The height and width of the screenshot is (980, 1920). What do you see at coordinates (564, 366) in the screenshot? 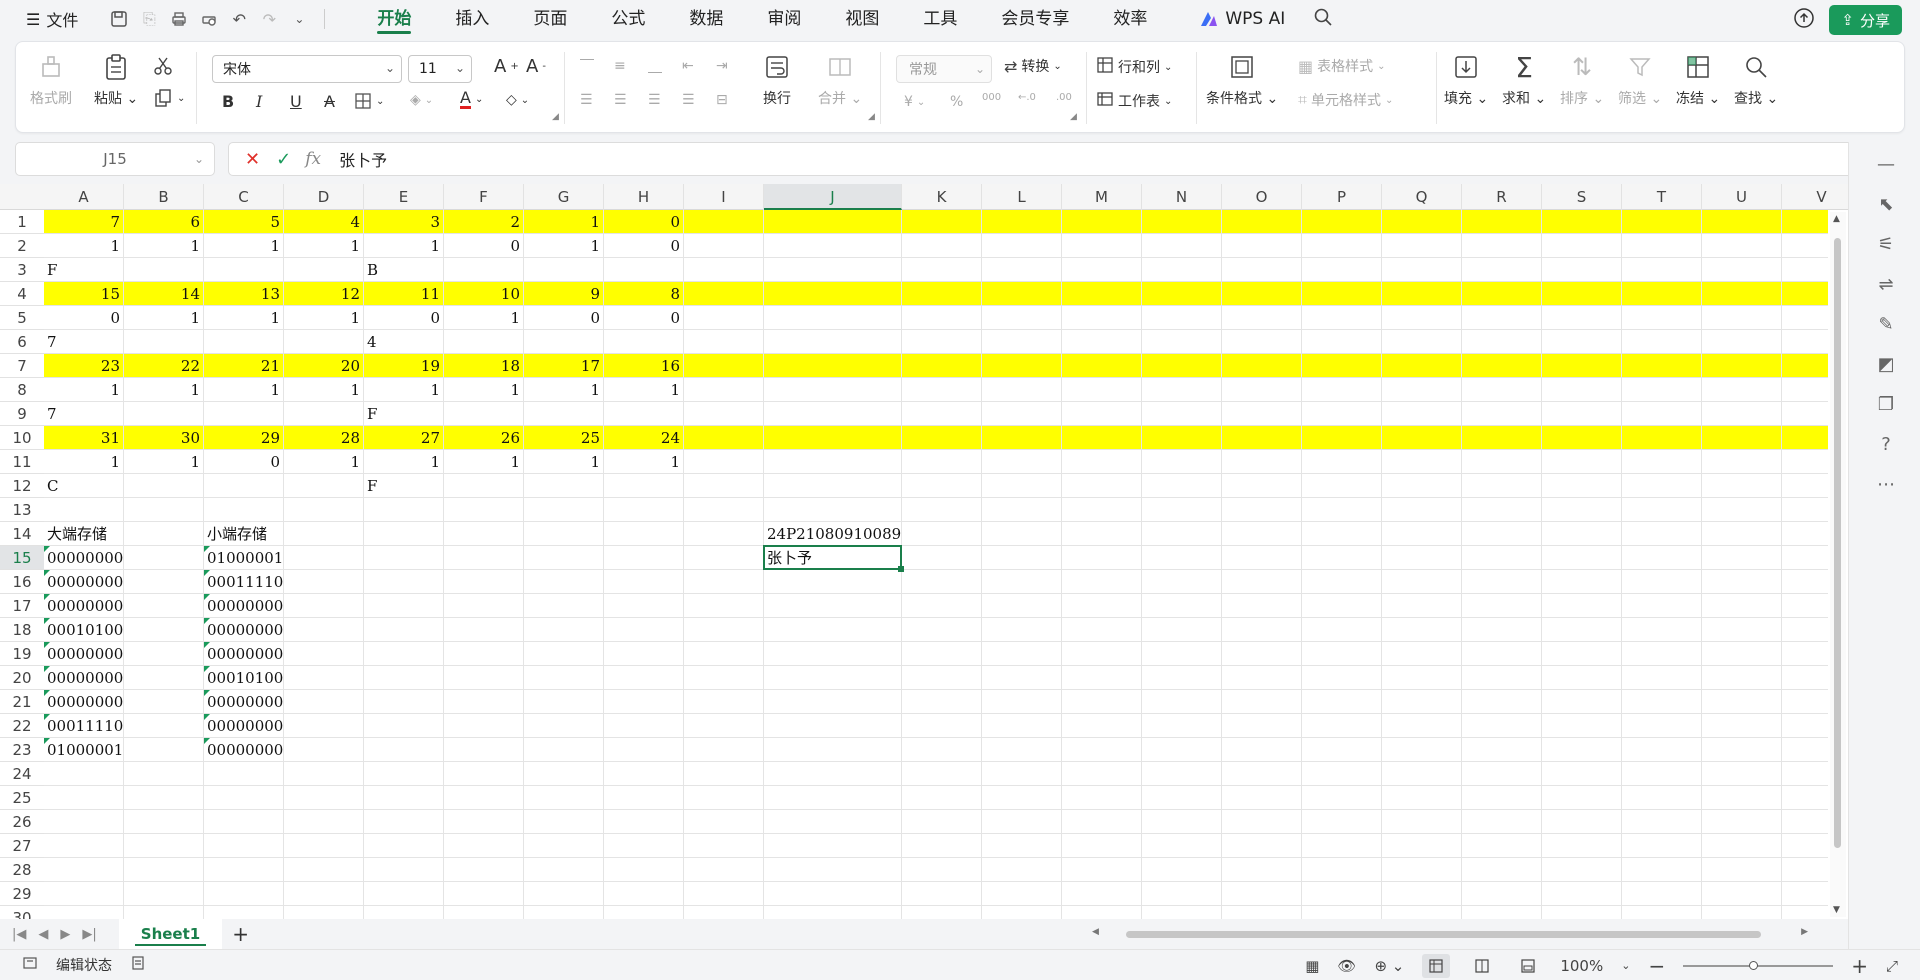
I see `cell-g7: 17` at bounding box center [564, 366].